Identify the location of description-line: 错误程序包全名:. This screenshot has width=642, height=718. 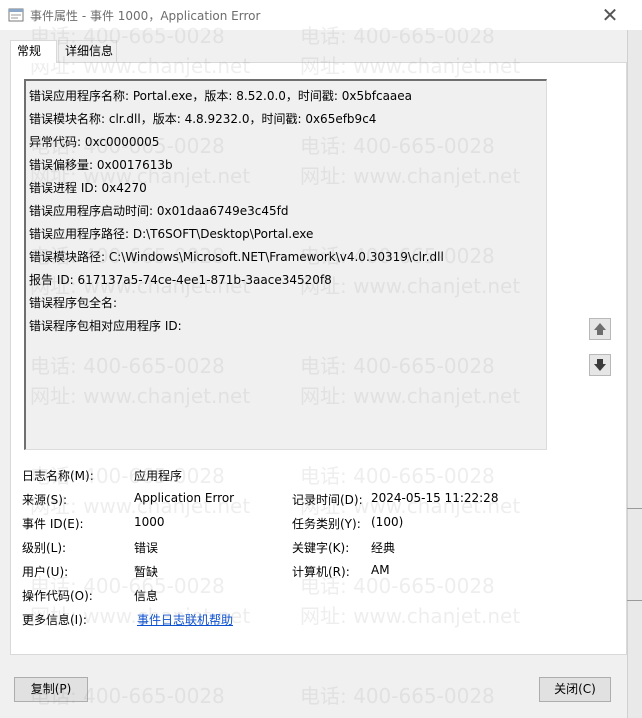
(73, 303).